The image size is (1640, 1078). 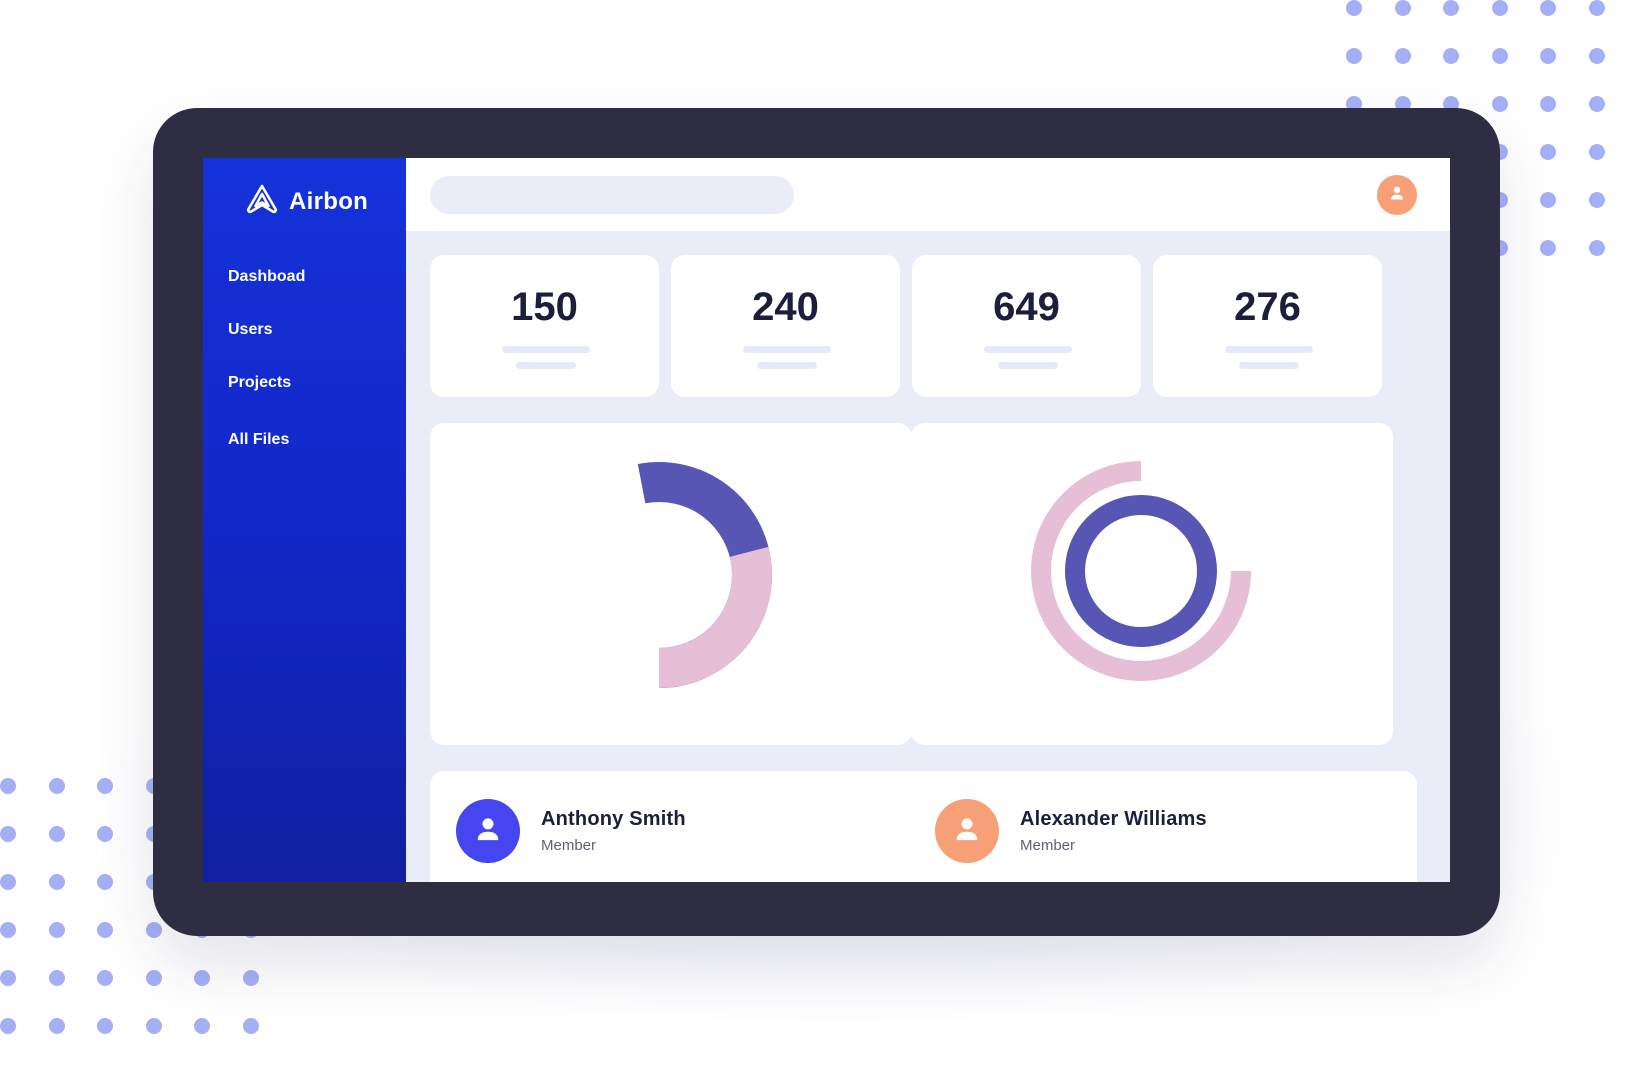 I want to click on ring-chart, so click(x=1141, y=571).